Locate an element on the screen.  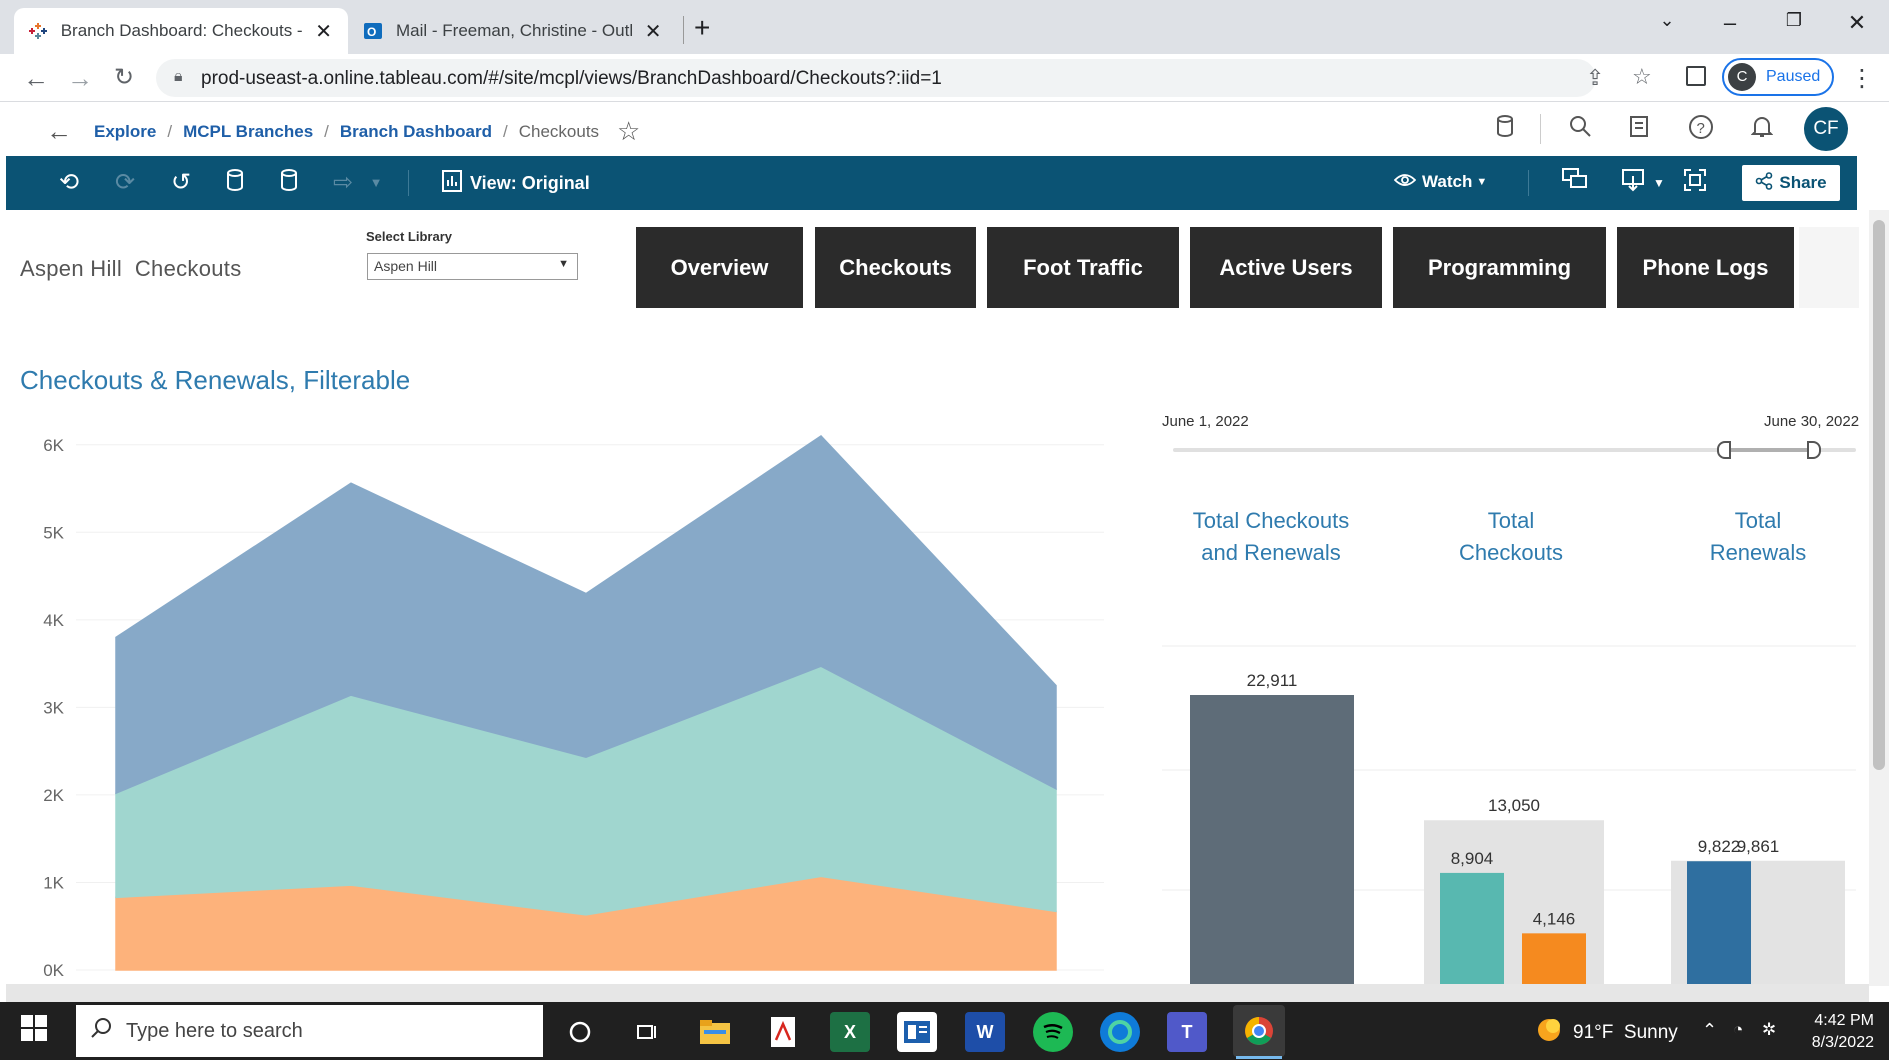
windows-start-icon is located at coordinates (38, 1032).